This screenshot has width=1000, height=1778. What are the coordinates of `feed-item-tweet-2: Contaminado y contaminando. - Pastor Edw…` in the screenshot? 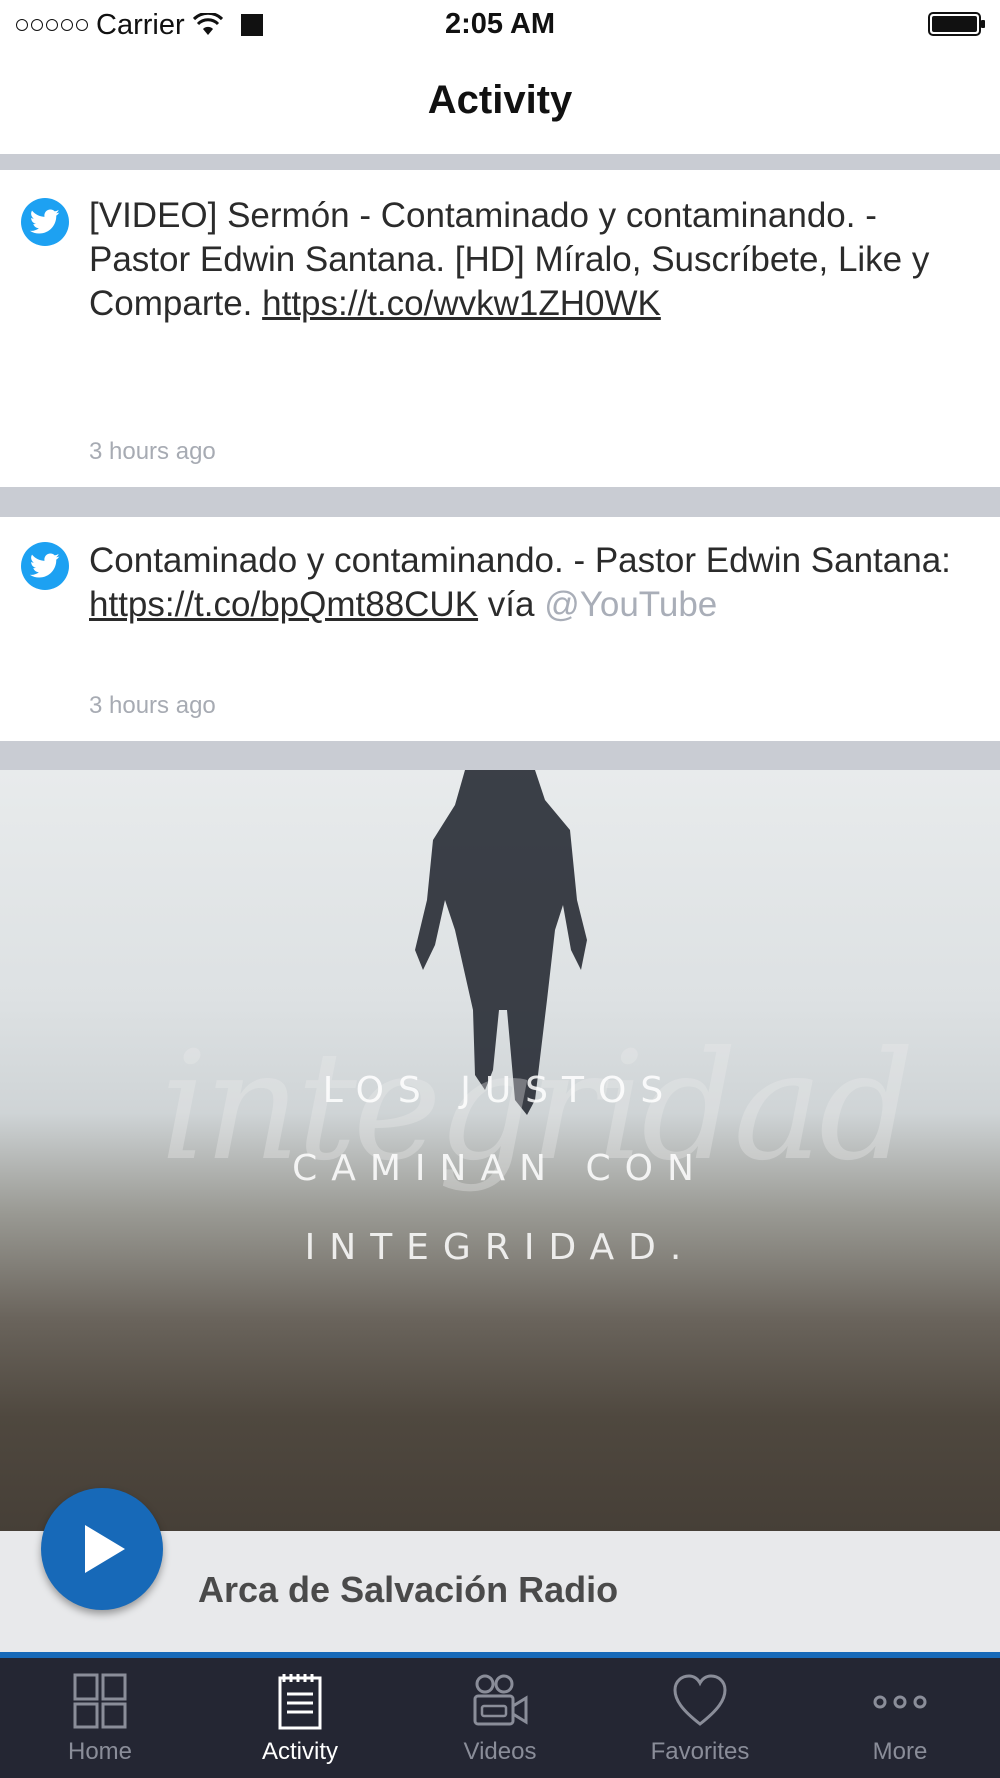 It's located at (500, 629).